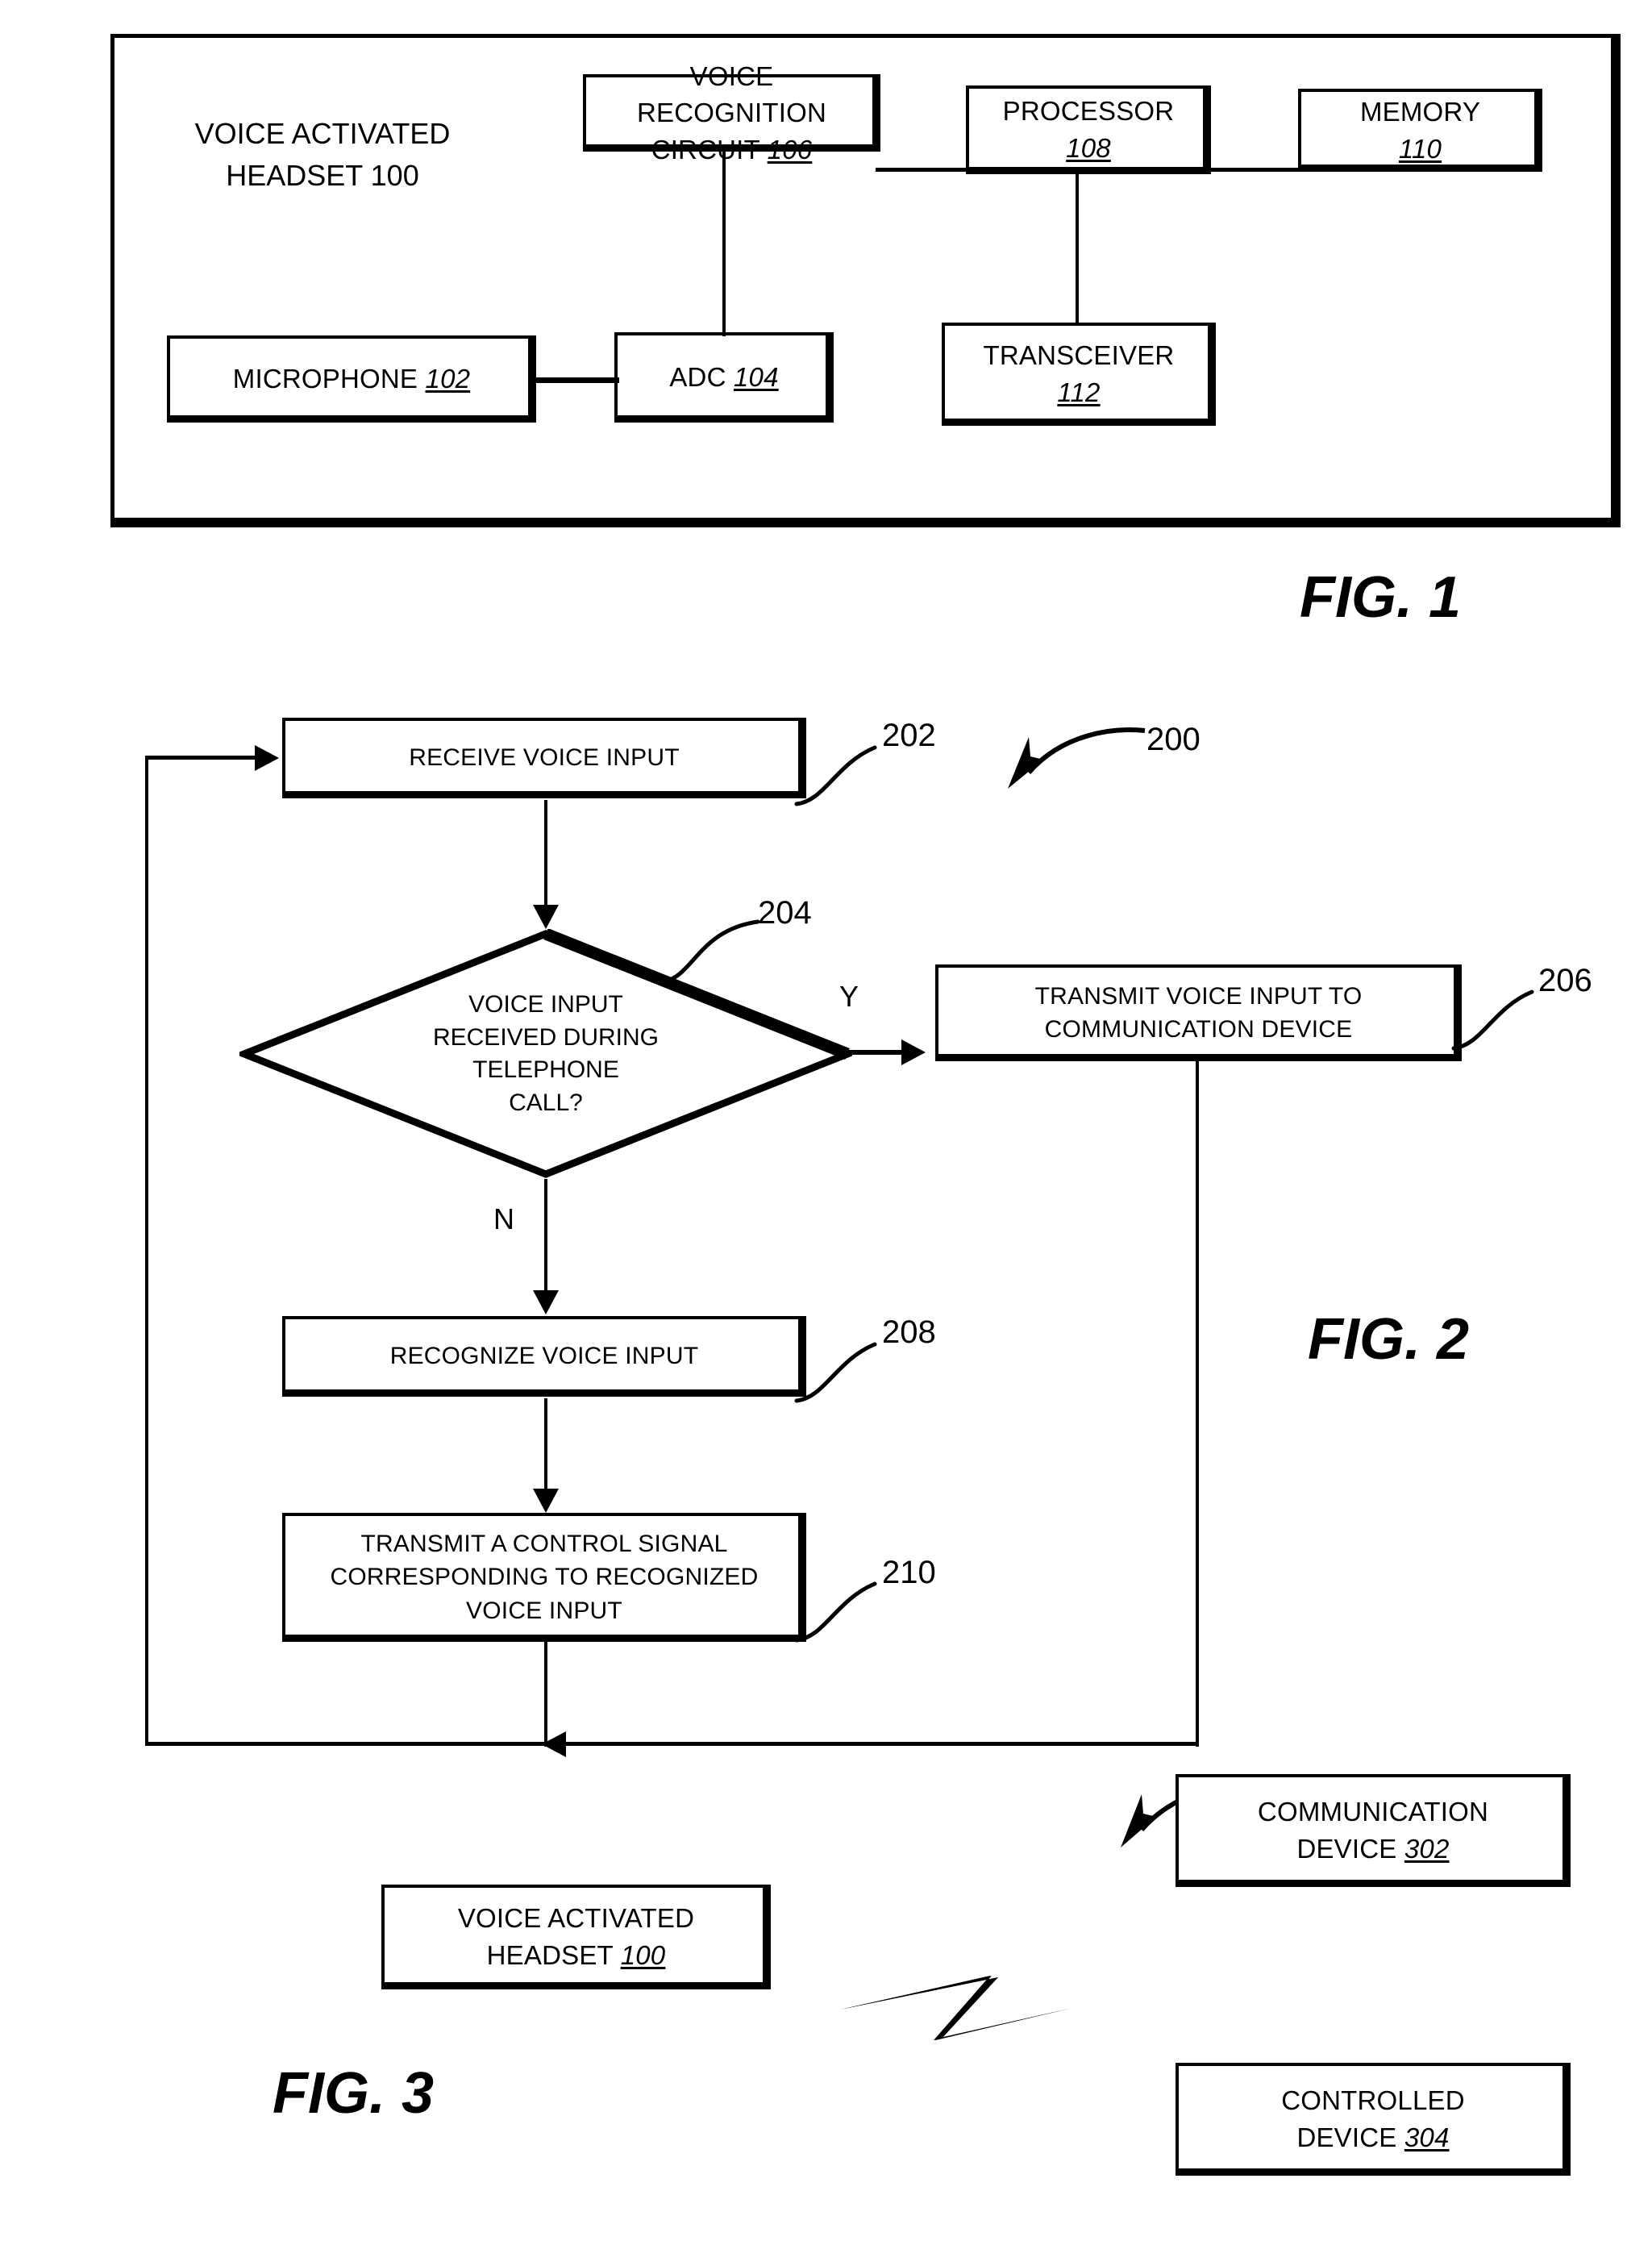  I want to click on microphone-line1: MICROPHONE 102, so click(351, 379).